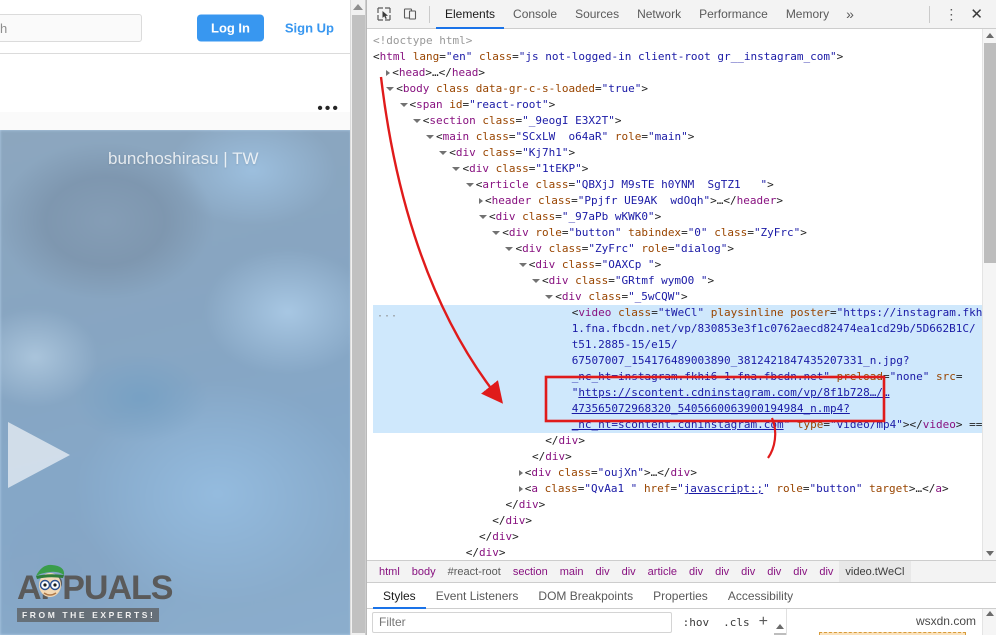 This screenshot has height=635, width=996. Describe the element at coordinates (989, 613) in the screenshot. I see `computed-scroll-up-arrow-icon` at that location.